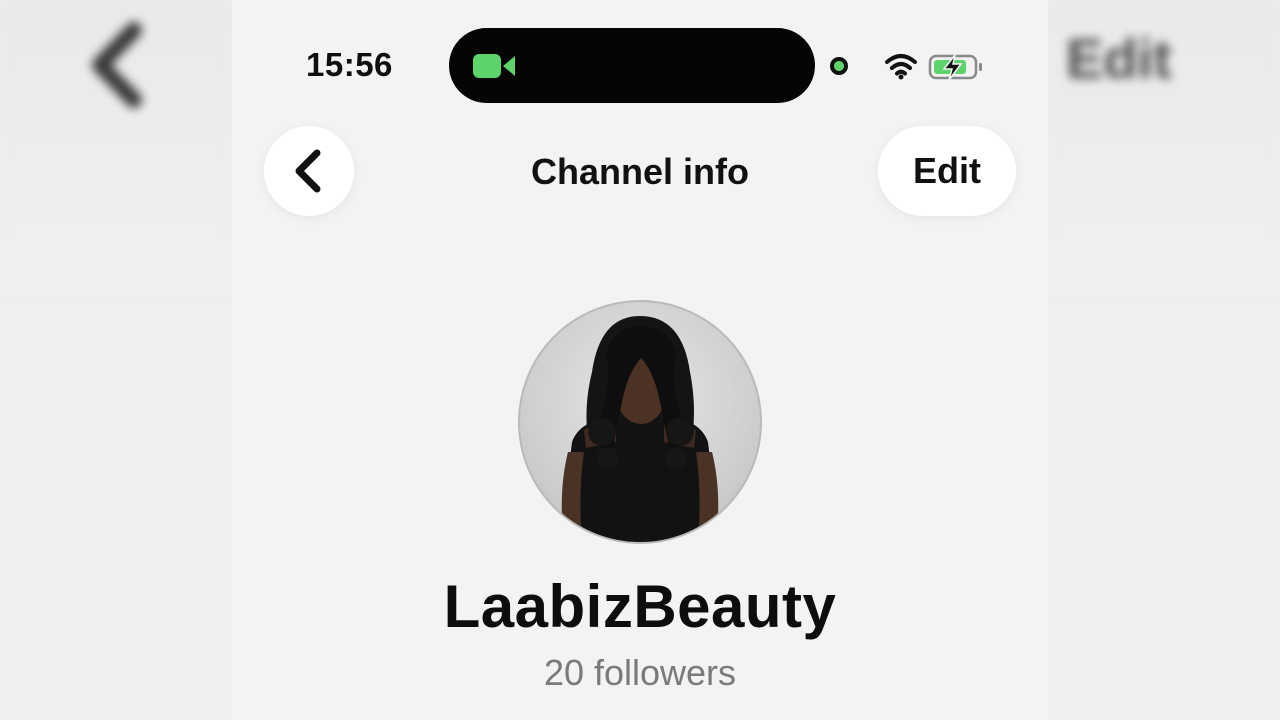  What do you see at coordinates (955, 67) in the screenshot?
I see `battery-charging-icon` at bounding box center [955, 67].